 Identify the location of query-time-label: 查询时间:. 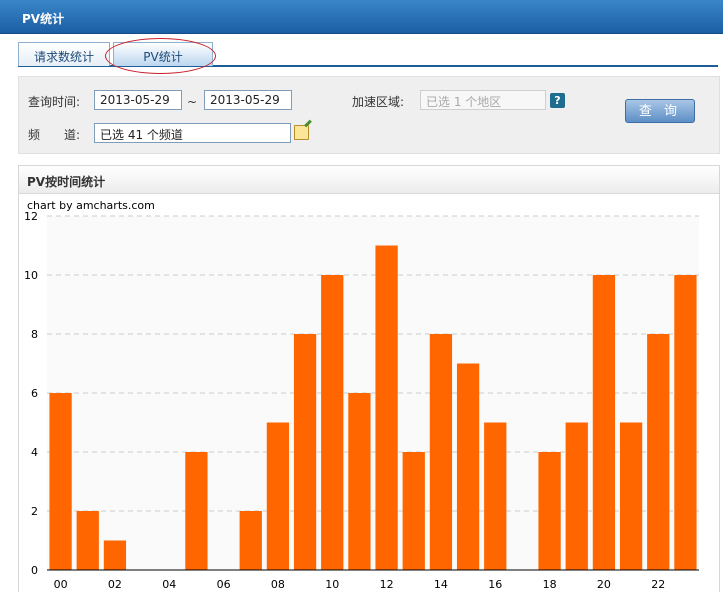
(54, 102).